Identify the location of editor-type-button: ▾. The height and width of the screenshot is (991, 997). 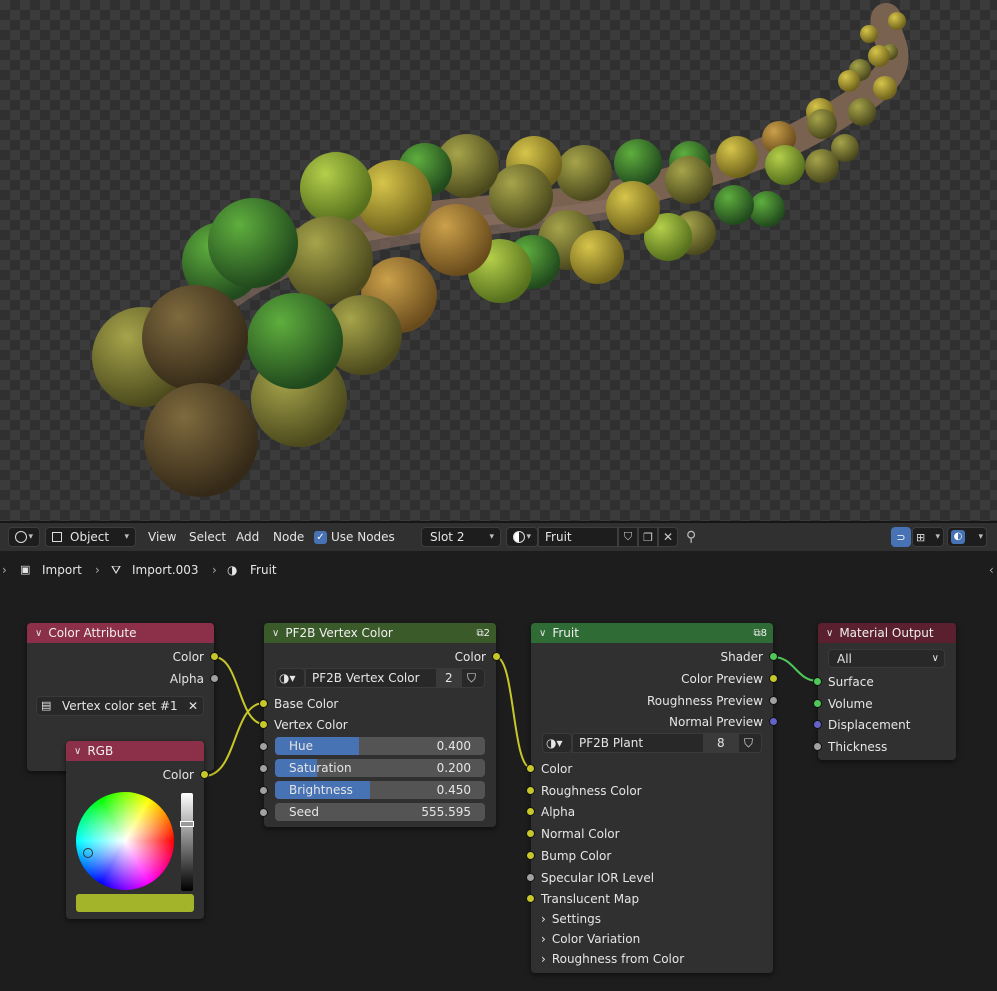
(24, 537).